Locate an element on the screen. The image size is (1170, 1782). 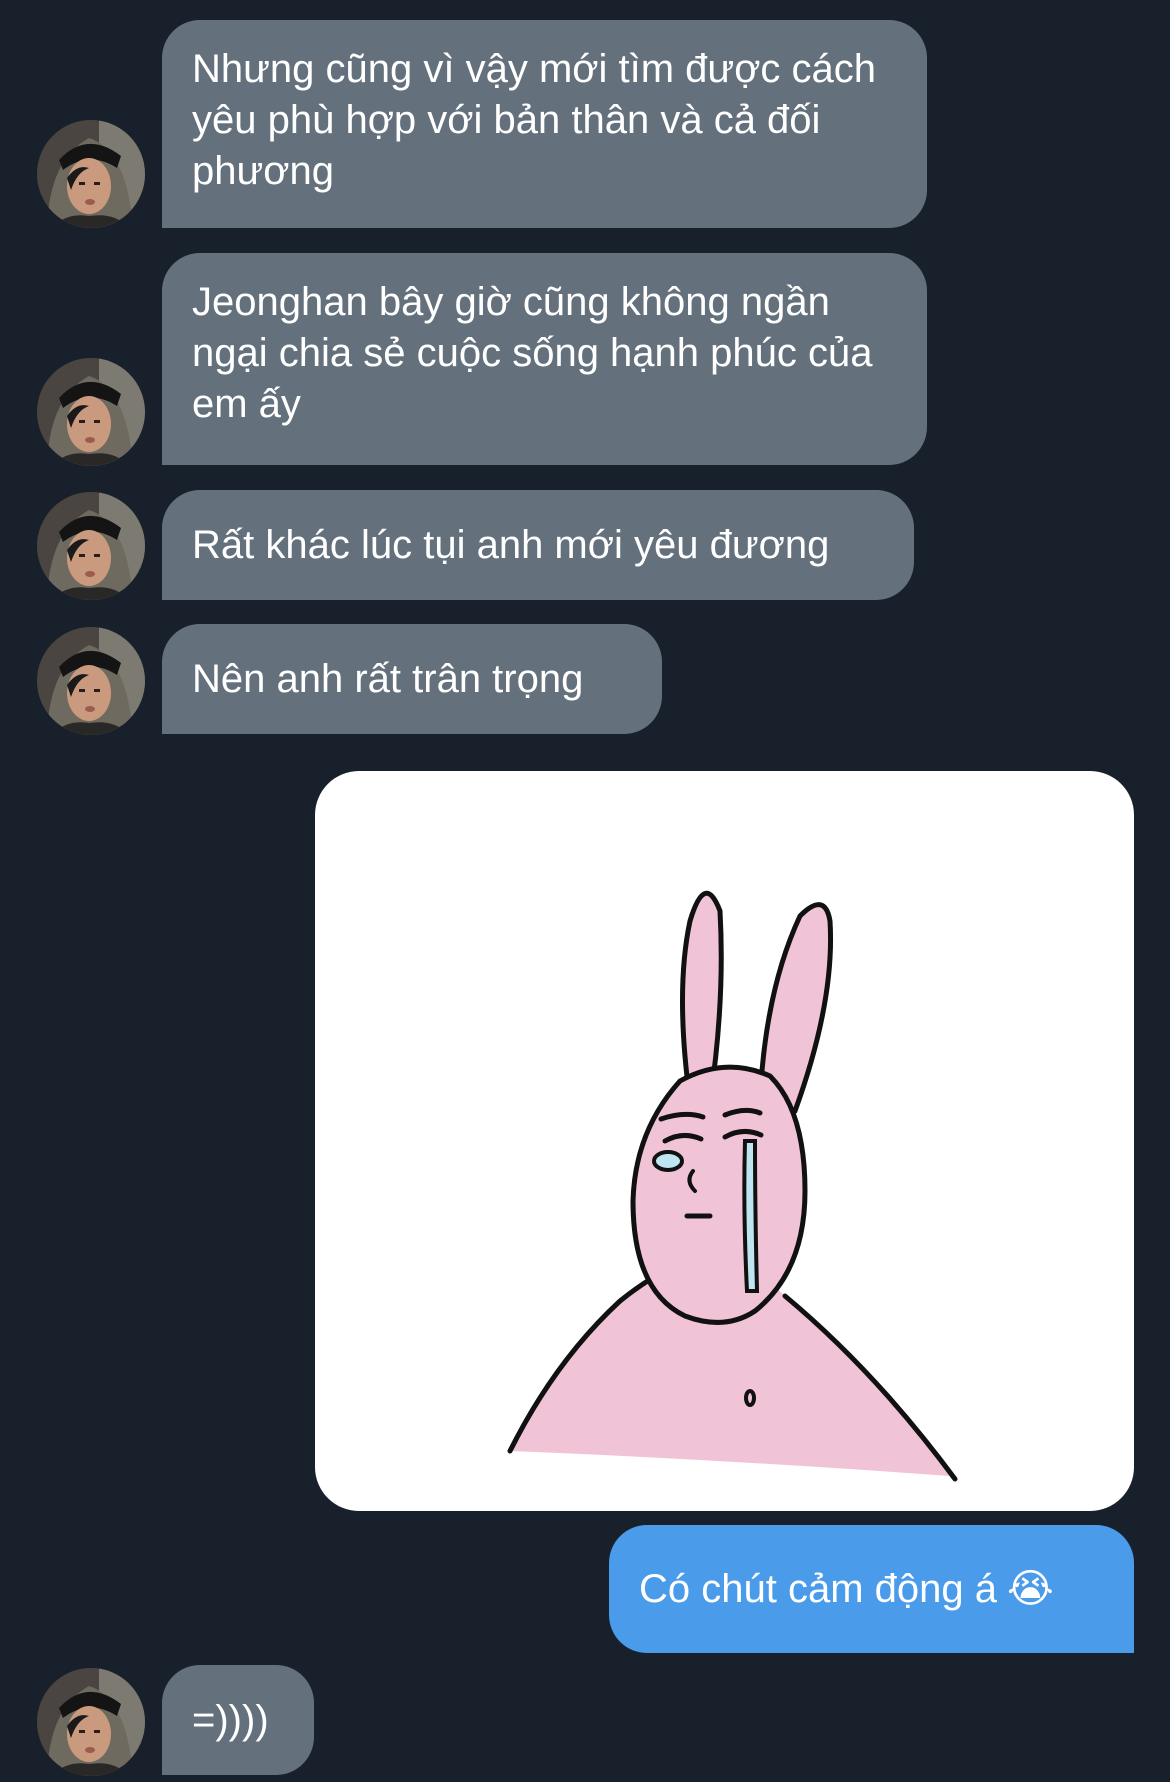
message-text: Có chút cảm động á is located at coordinates (818, 1588).